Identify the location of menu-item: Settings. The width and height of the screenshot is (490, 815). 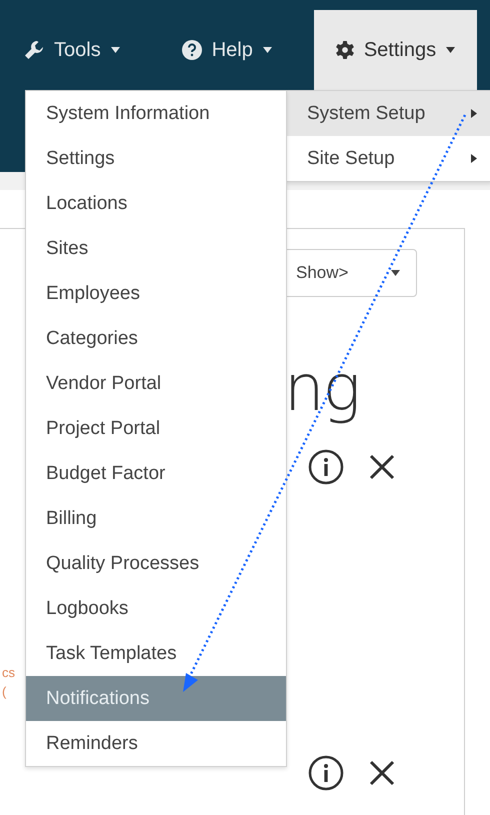
(156, 158).